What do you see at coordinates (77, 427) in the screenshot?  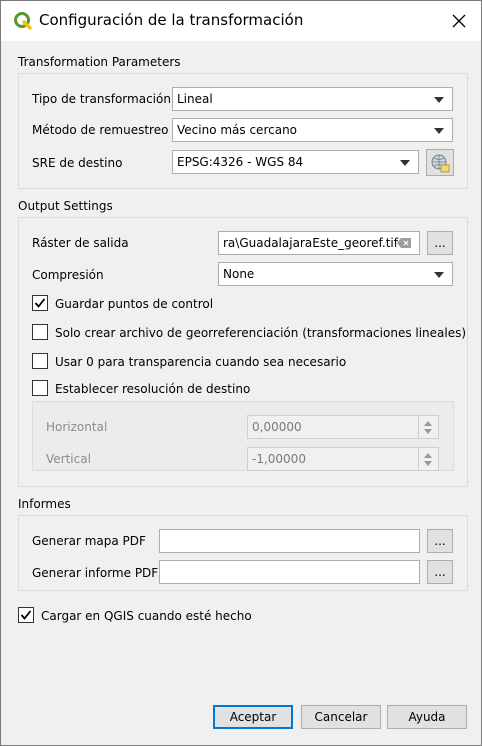 I see `horizontal-label: Horizontal` at bounding box center [77, 427].